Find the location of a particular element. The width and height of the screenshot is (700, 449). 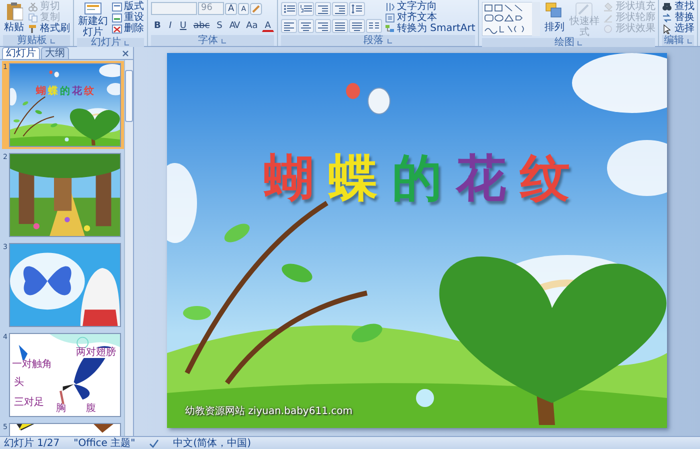

group-label: 段落 is located at coordinates (374, 41).